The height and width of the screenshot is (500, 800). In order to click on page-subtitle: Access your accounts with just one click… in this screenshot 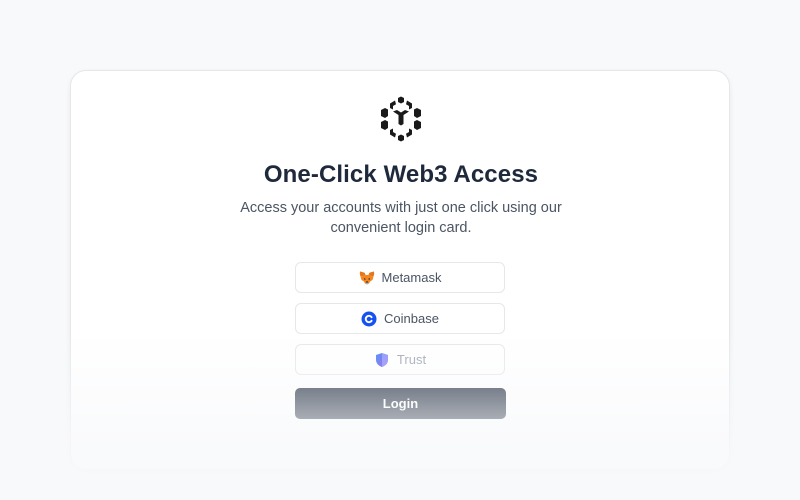, I will do `click(401, 218)`.